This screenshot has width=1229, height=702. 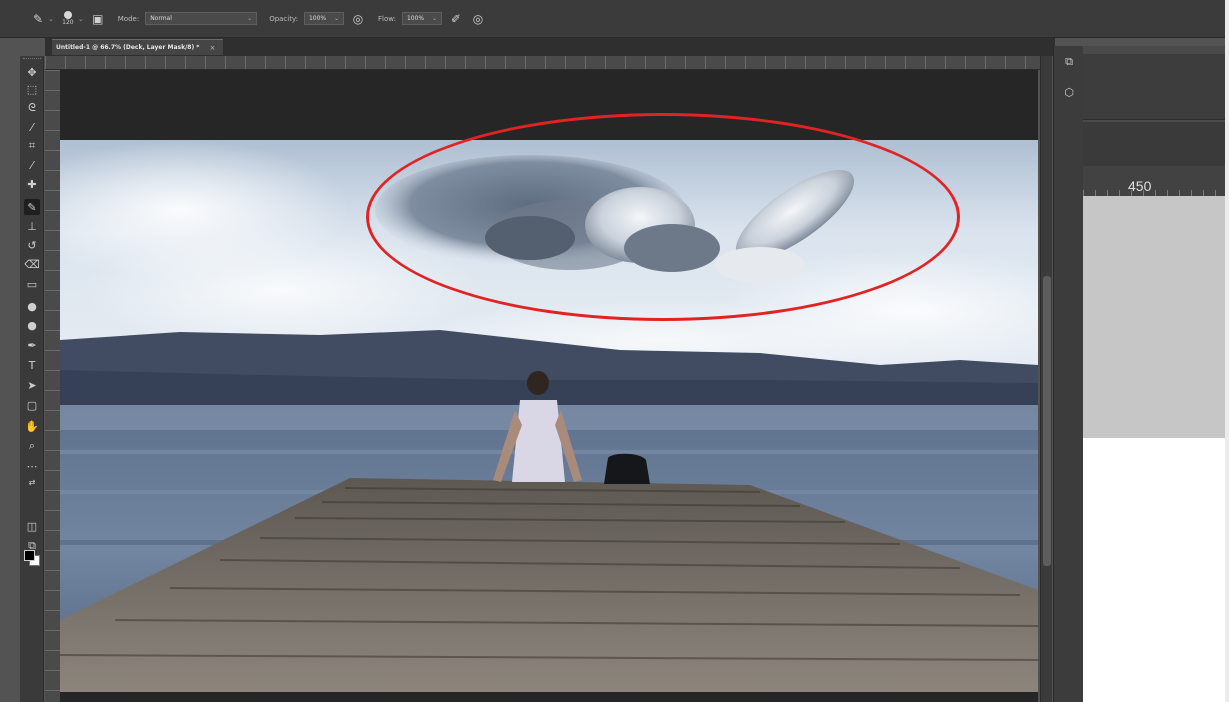 What do you see at coordinates (32, 284) in the screenshot?
I see `gradient-tool-icon: ▭` at bounding box center [32, 284].